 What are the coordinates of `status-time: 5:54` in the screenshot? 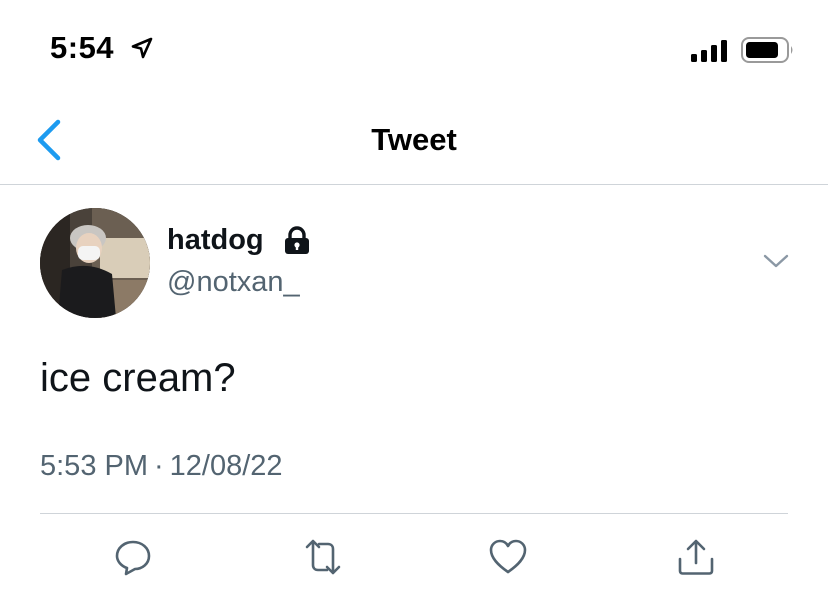 It's located at (82, 47).